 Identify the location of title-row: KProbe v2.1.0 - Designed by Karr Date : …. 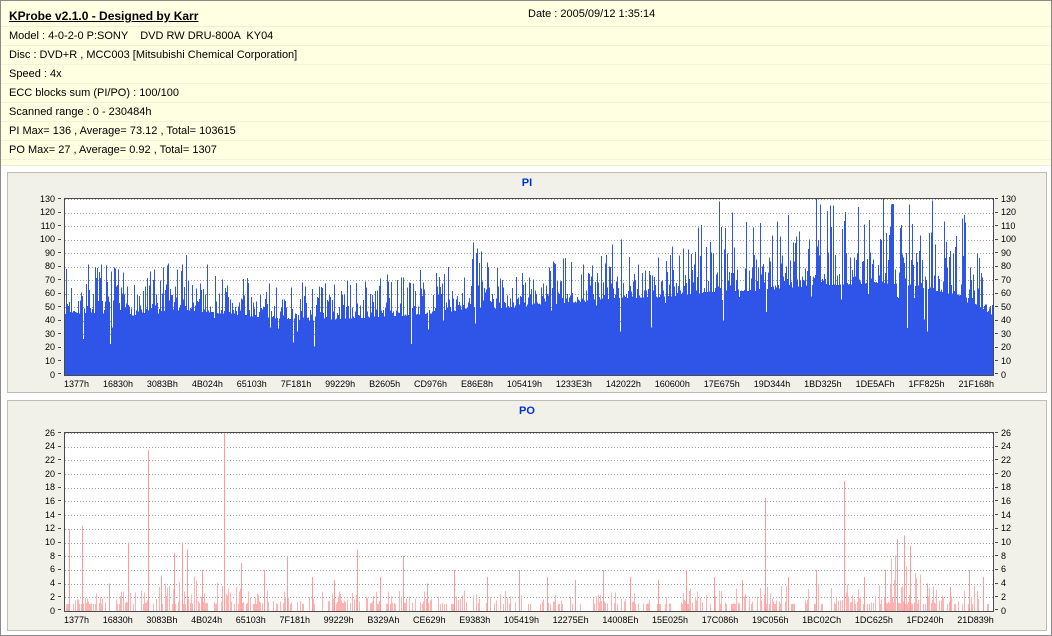
(526, 14).